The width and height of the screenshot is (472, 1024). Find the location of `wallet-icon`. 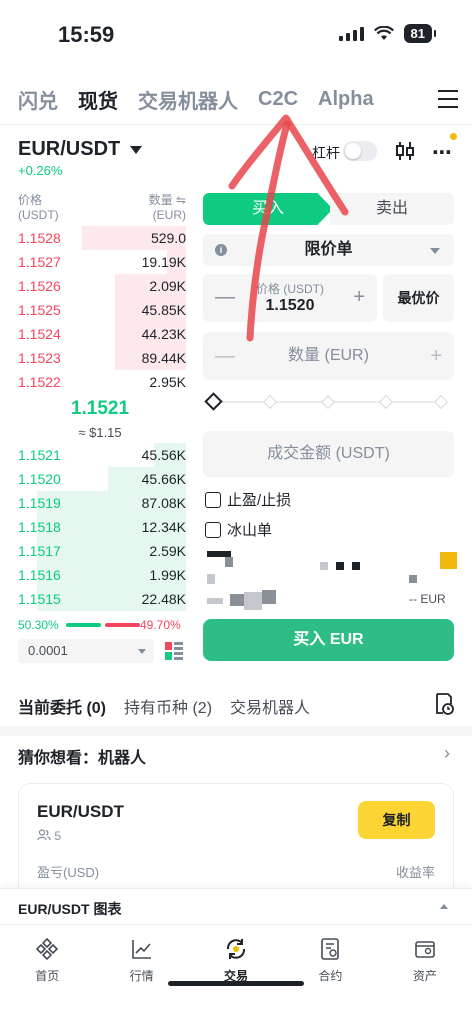

wallet-icon is located at coordinates (425, 949).